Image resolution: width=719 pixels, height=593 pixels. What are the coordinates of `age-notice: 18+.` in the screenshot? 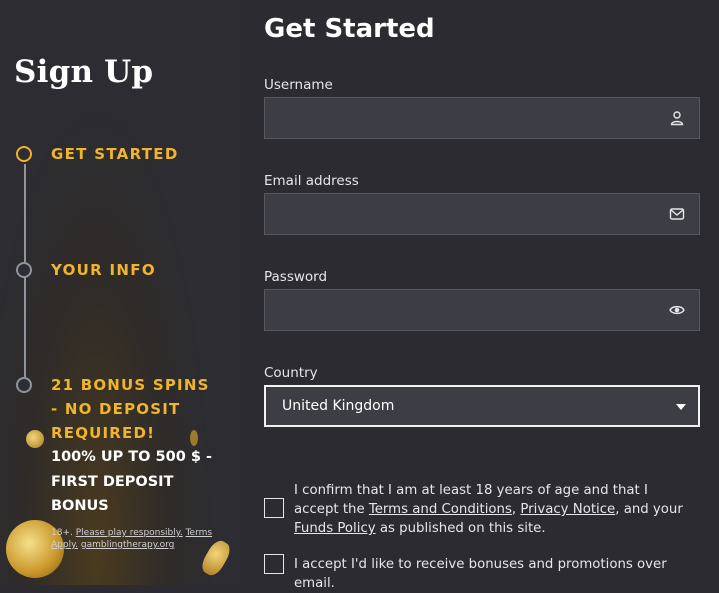 It's located at (62, 533).